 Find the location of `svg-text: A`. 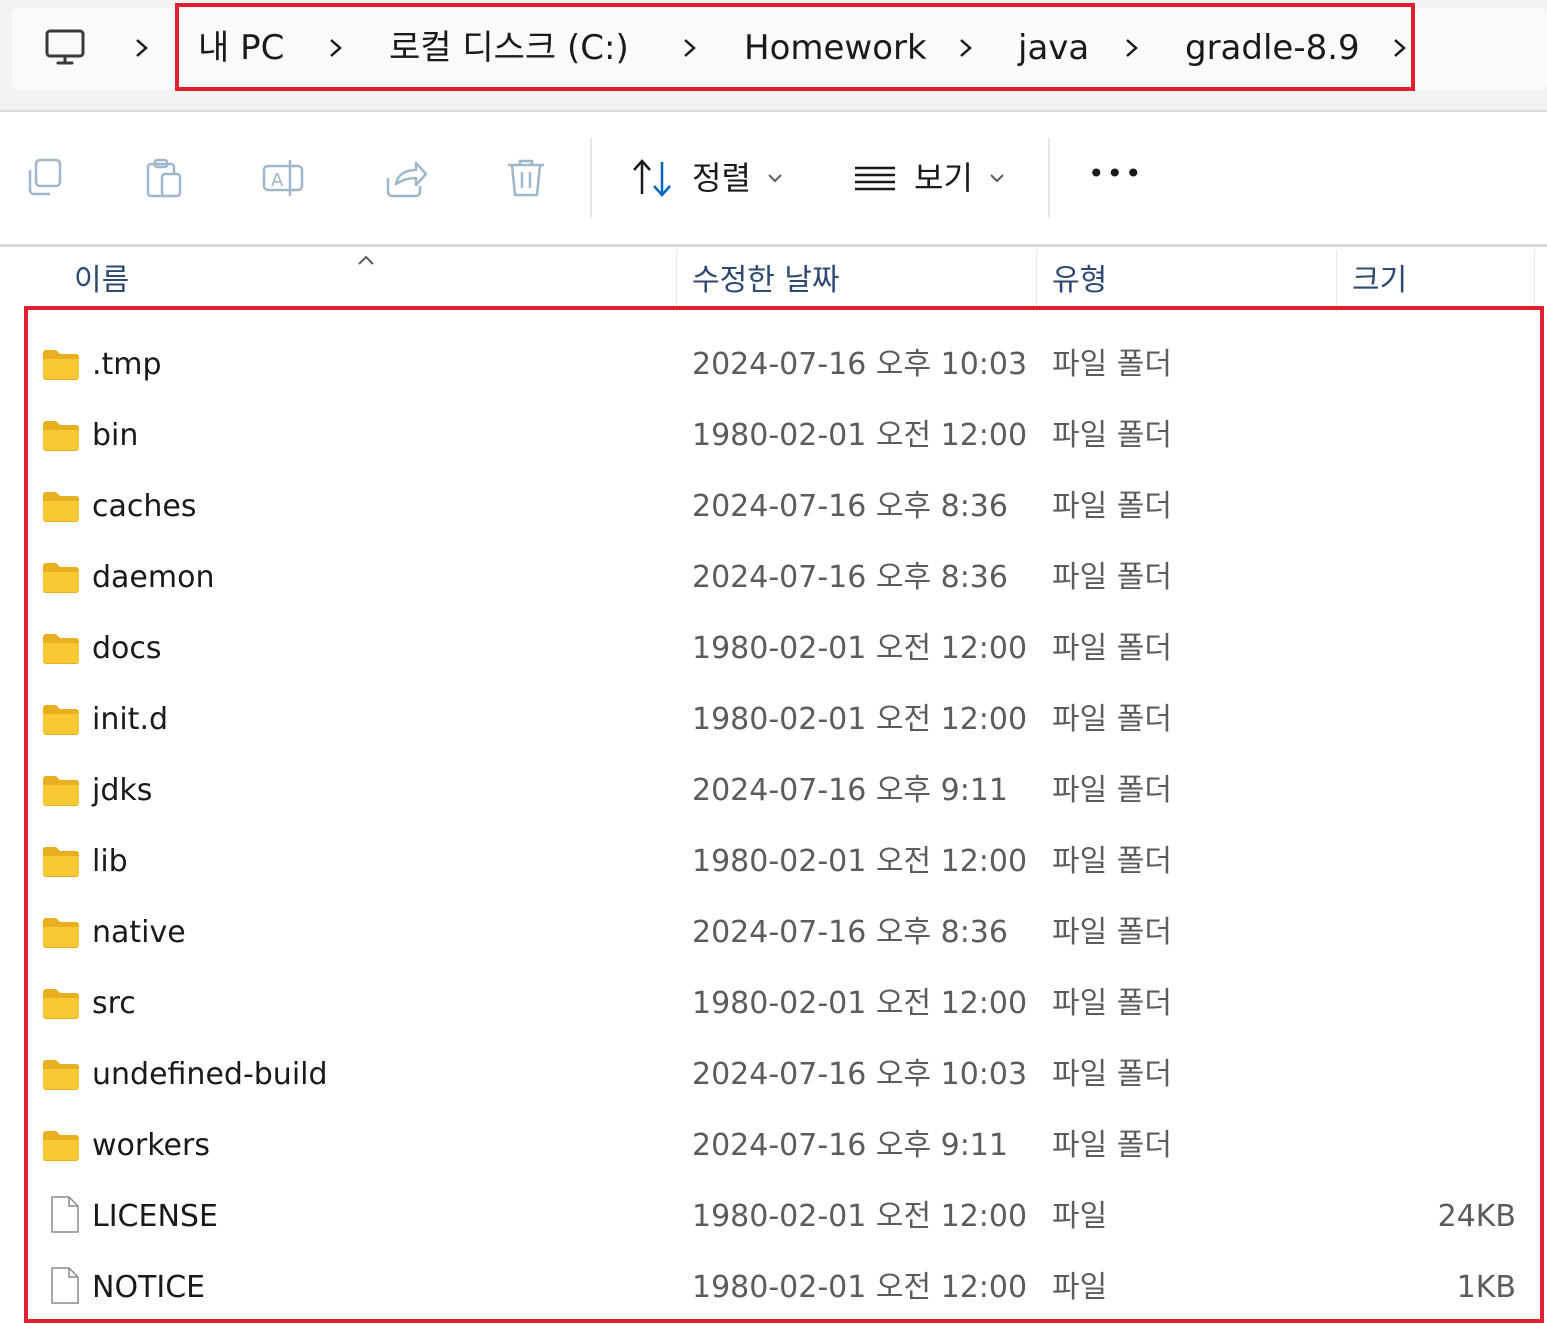

svg-text: A is located at coordinates (277, 180).